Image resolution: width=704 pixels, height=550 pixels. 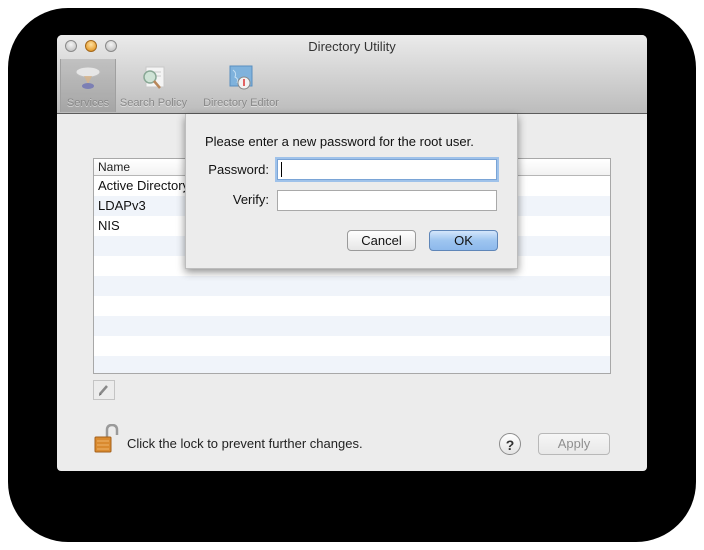 I want to click on lock-open-icon, so click(x=106, y=438).